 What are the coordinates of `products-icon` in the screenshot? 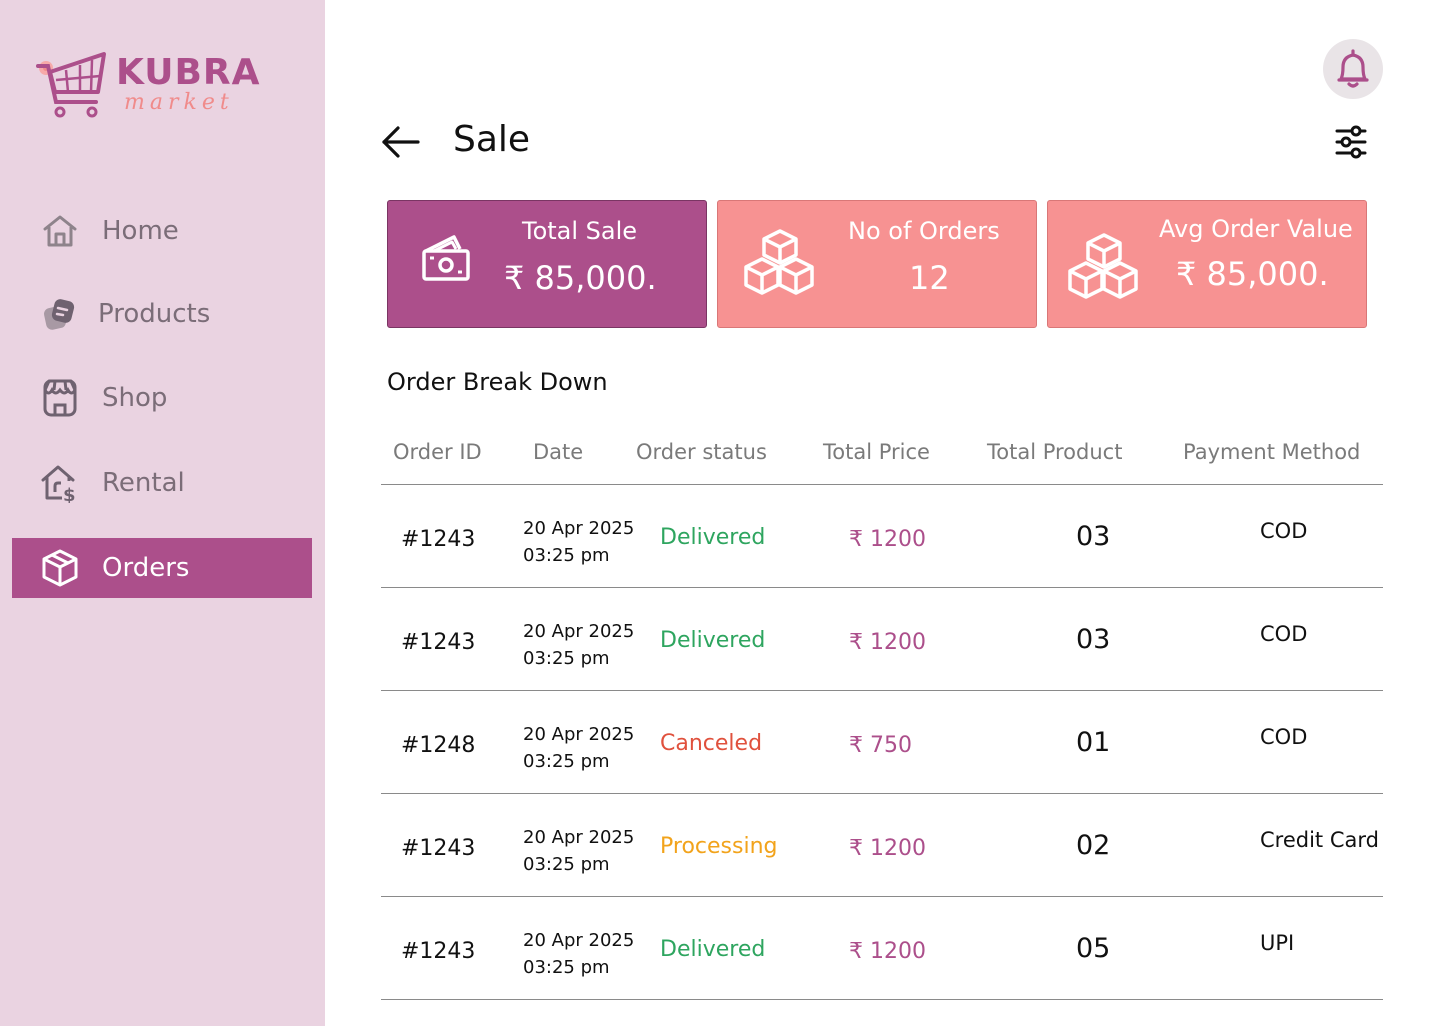 It's located at (60, 314).